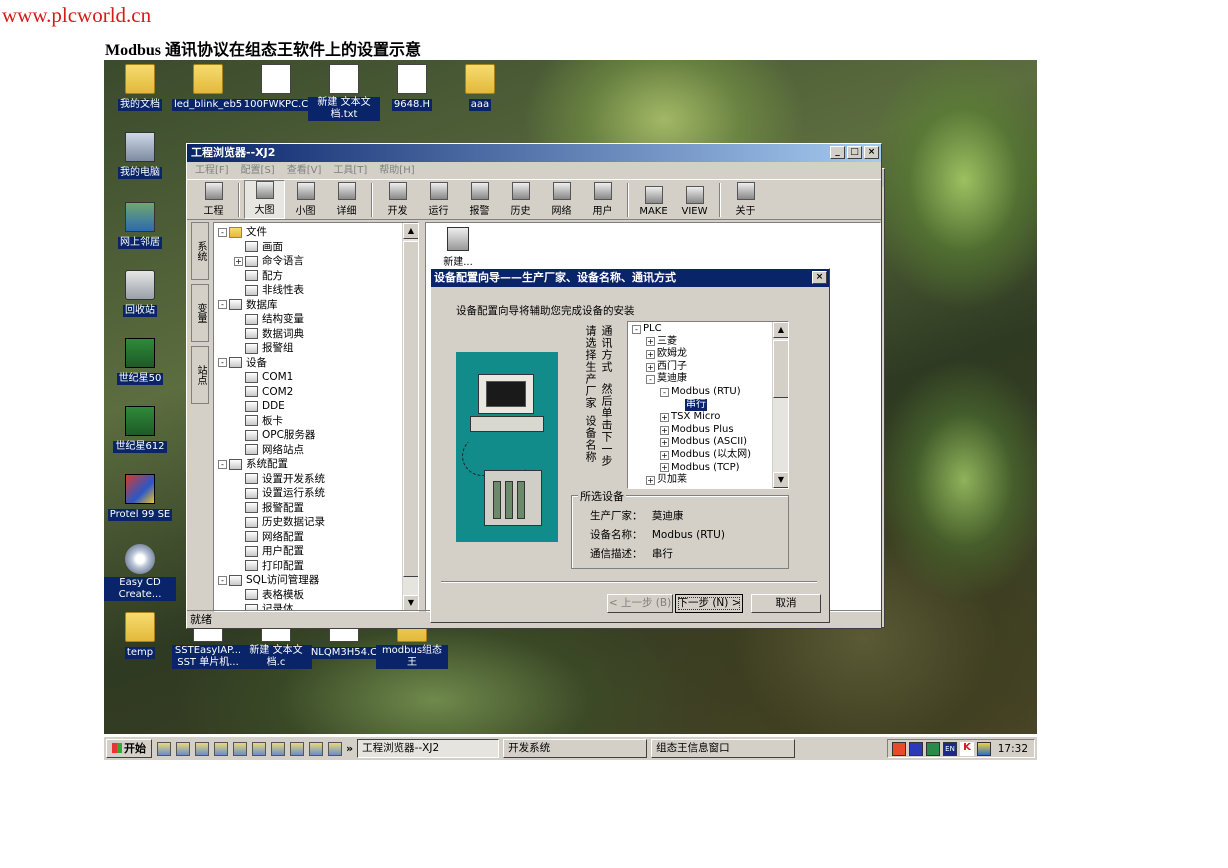 This screenshot has height=868, width=1228. What do you see at coordinates (318, 464) in the screenshot?
I see `tree-item: - 系统配置` at bounding box center [318, 464].